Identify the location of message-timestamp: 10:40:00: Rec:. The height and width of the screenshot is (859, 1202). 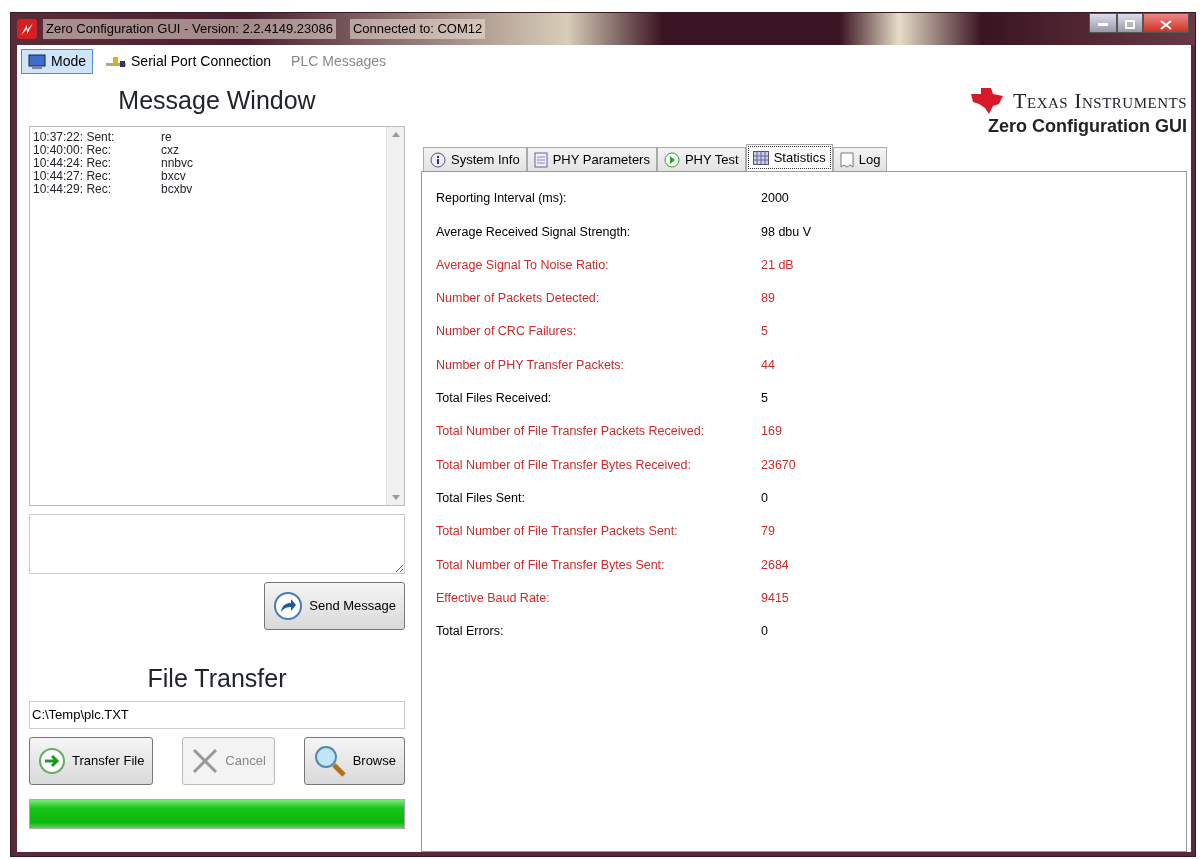
(73, 150).